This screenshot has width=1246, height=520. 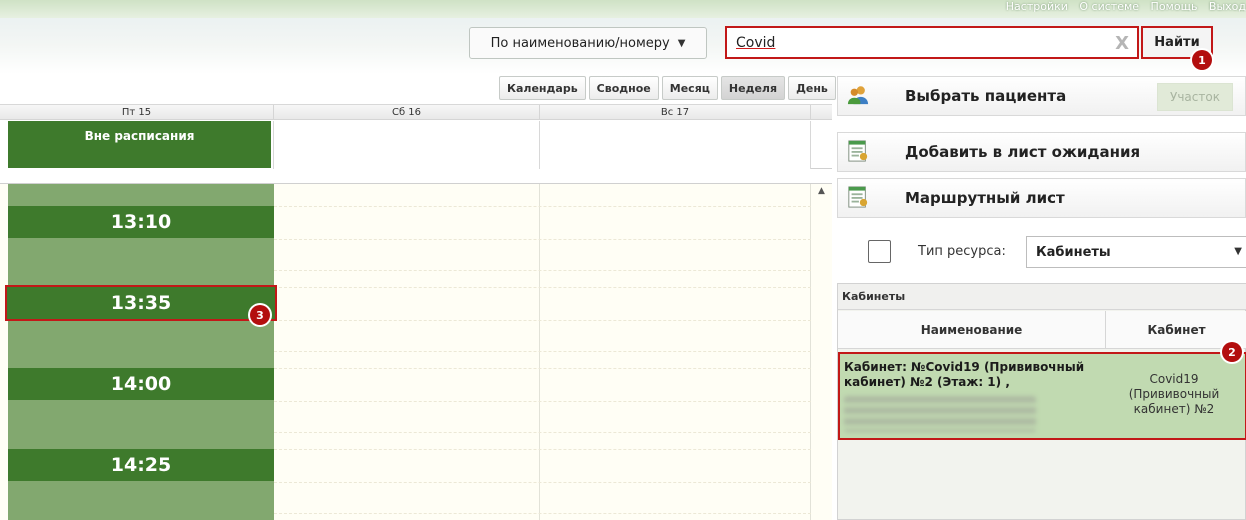 I want to click on route-sheet-label: Маршрутный лист, so click(x=985, y=198).